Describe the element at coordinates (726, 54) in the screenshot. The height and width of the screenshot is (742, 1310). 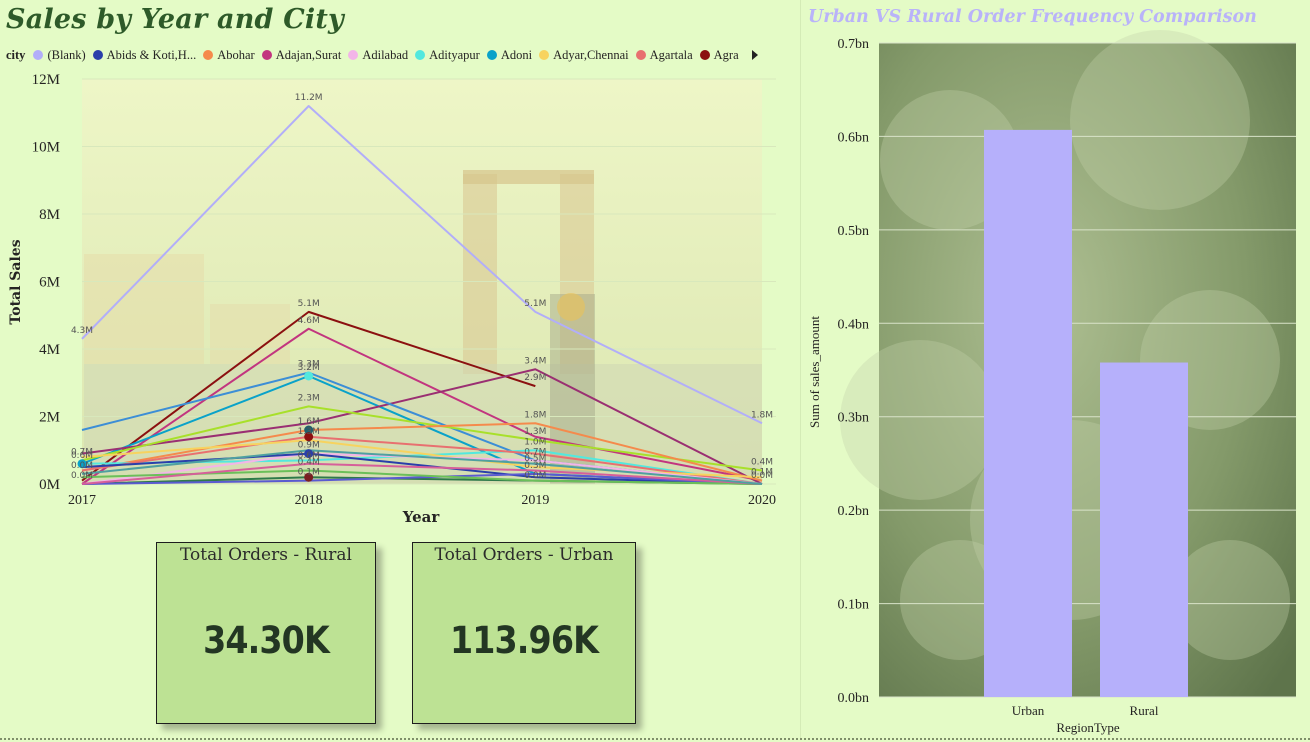
I see `legend-item-label: Agra` at that location.